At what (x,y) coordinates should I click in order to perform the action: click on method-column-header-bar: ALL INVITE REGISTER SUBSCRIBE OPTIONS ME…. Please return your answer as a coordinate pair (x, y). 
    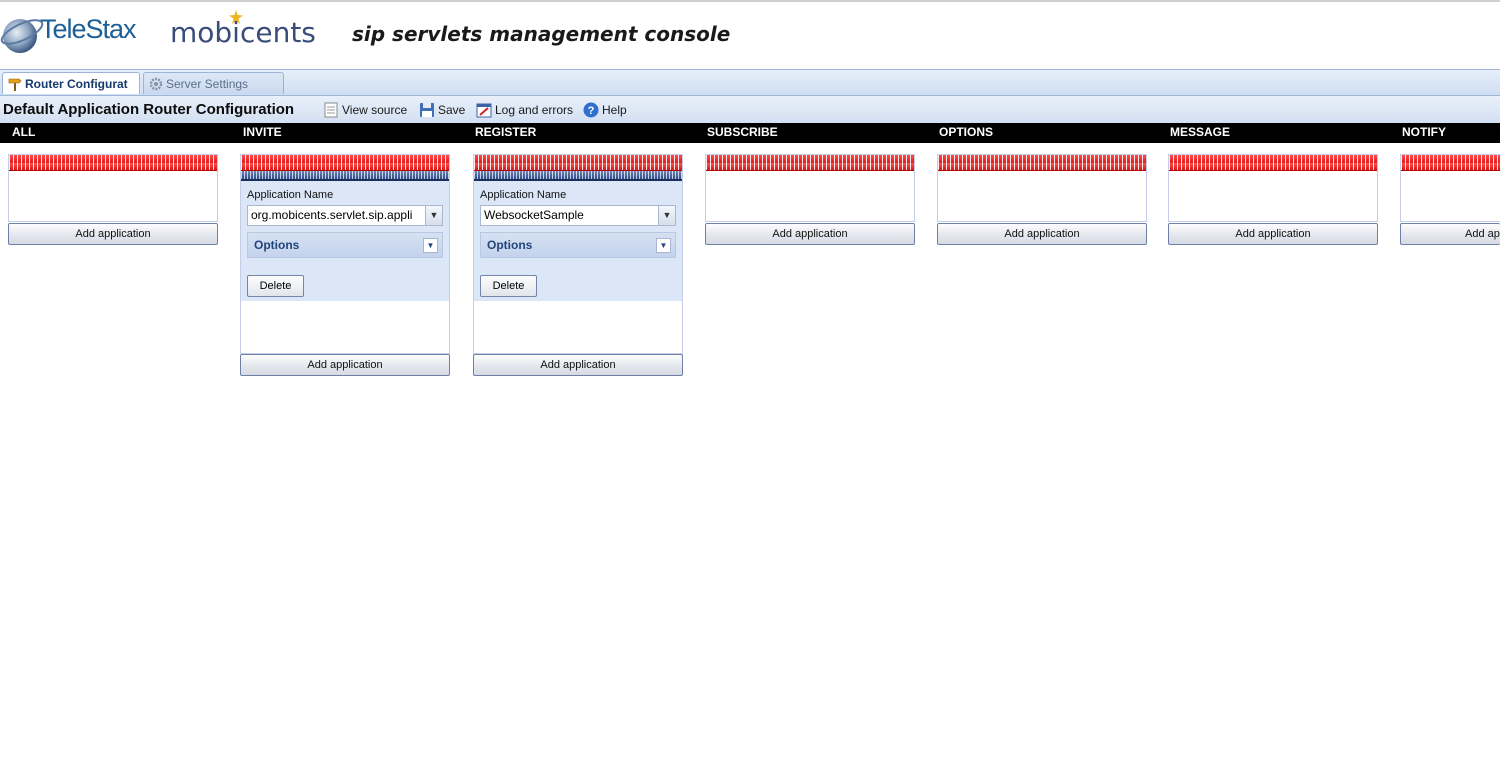
    Looking at the image, I should click on (750, 133).